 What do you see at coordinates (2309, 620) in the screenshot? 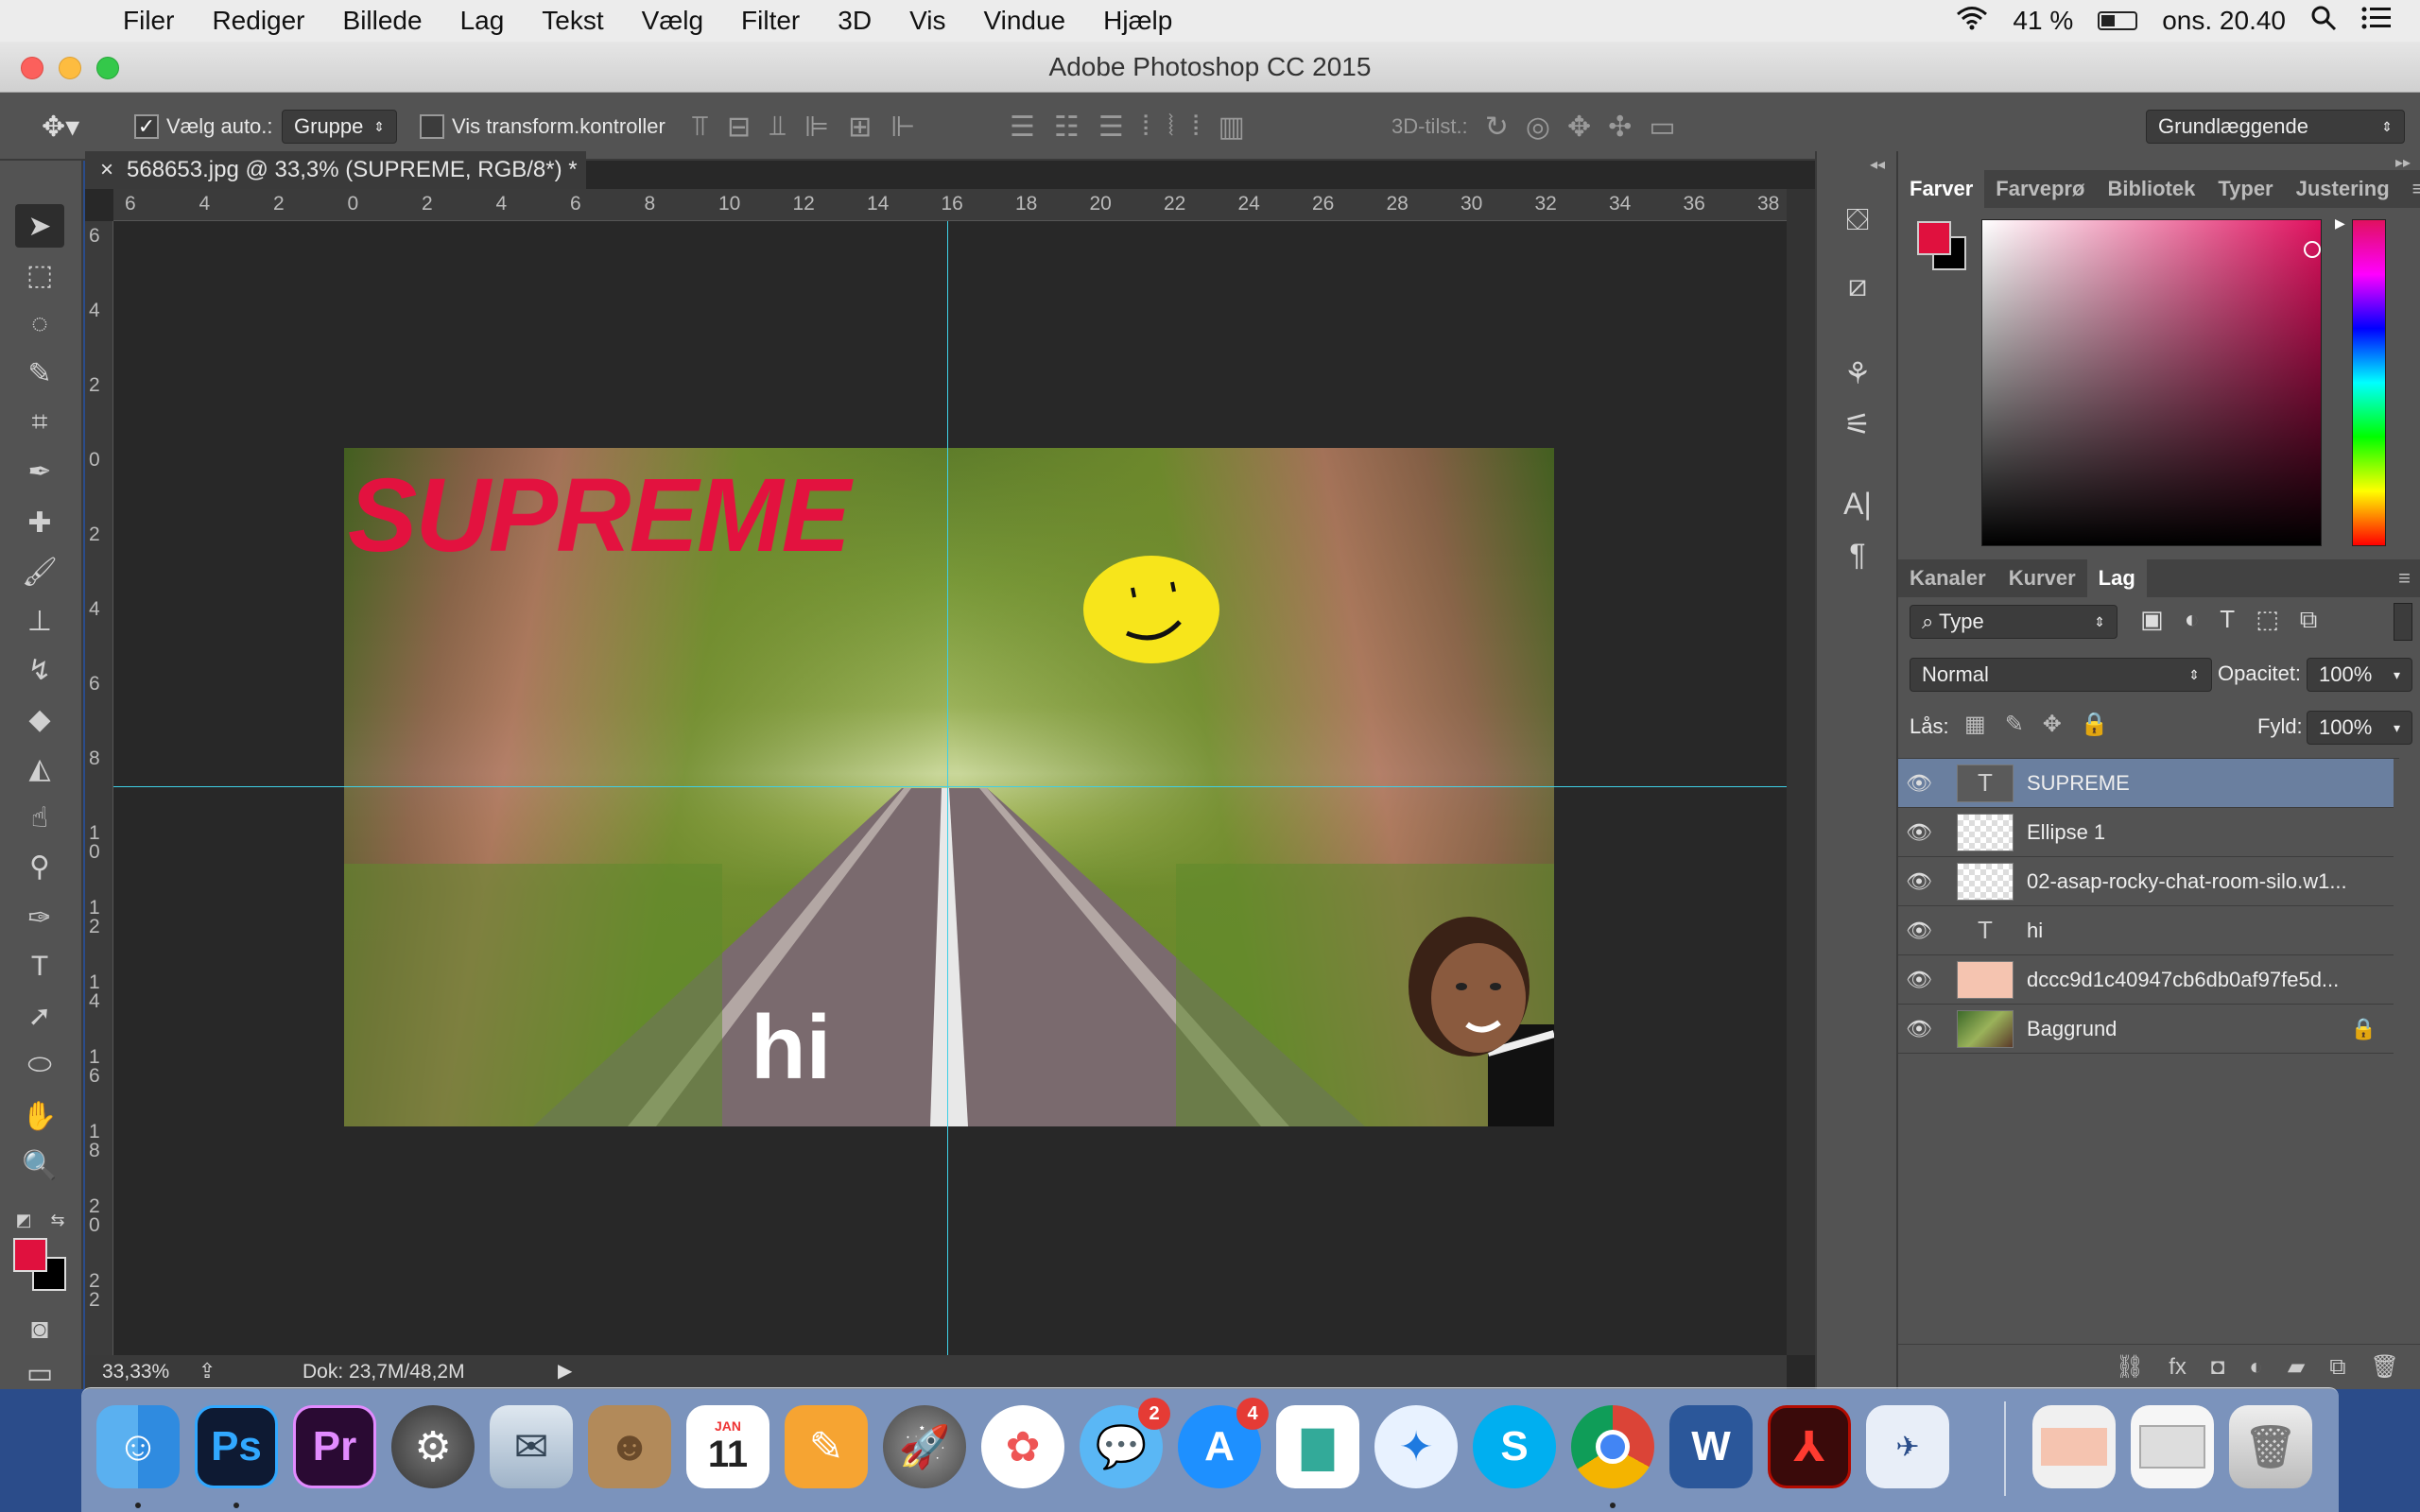
I see `filter-smart-object-icon: ⧉` at bounding box center [2309, 620].